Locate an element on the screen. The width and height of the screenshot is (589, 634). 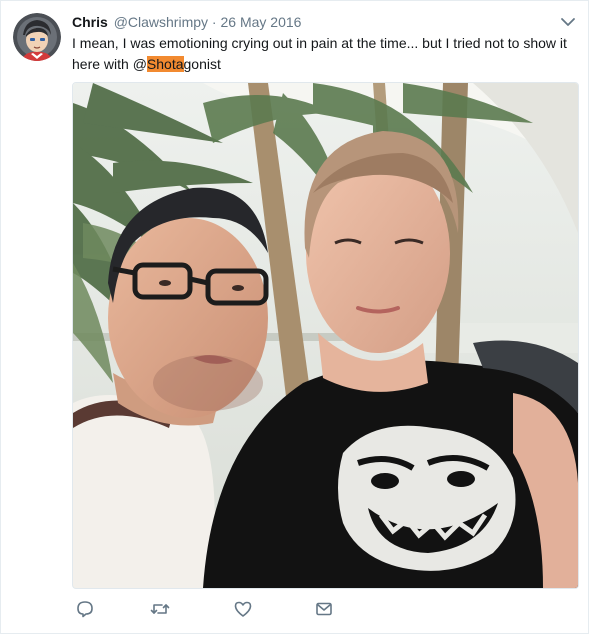
tweet-header: Chris @Clawshrimpy · 26 May 2016 is located at coordinates (310, 22).